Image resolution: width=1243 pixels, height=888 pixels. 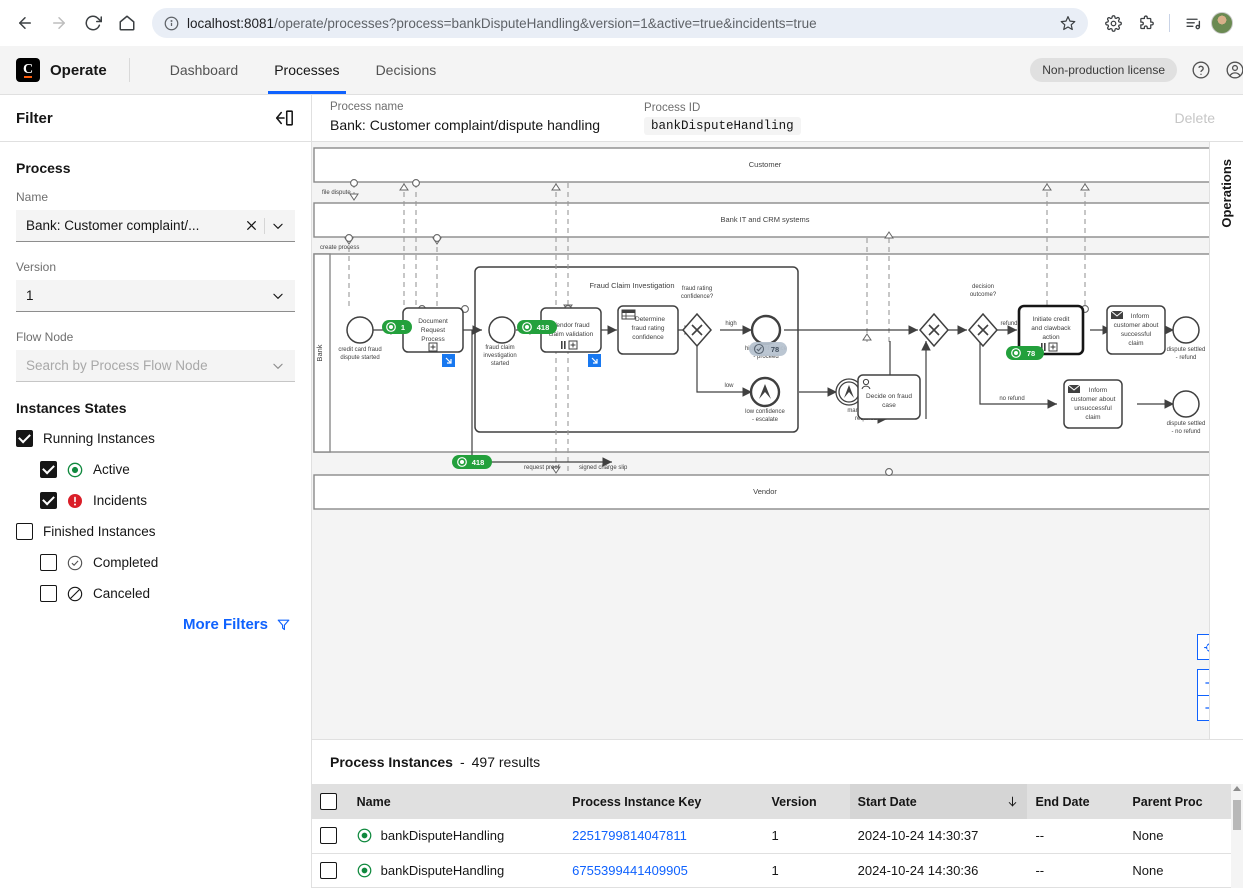 What do you see at coordinates (1146, 23) in the screenshot?
I see `extensions-icon` at bounding box center [1146, 23].